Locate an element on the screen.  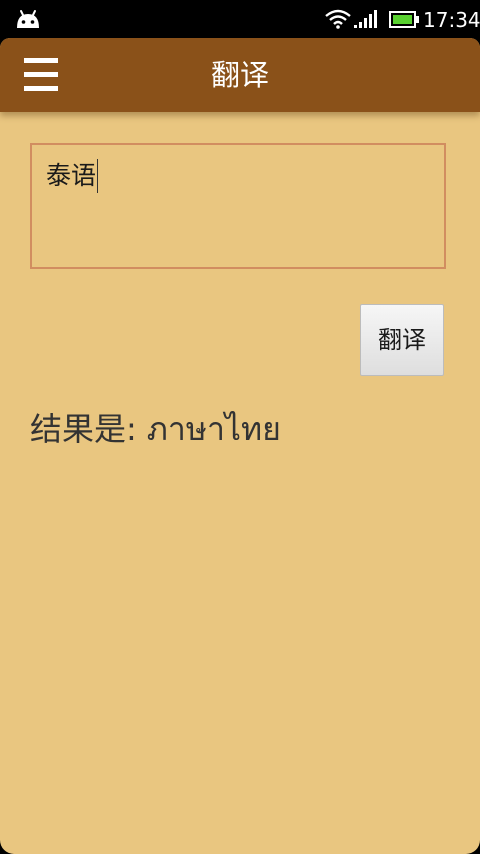
action-bar: 翻译 is located at coordinates (240, 75).